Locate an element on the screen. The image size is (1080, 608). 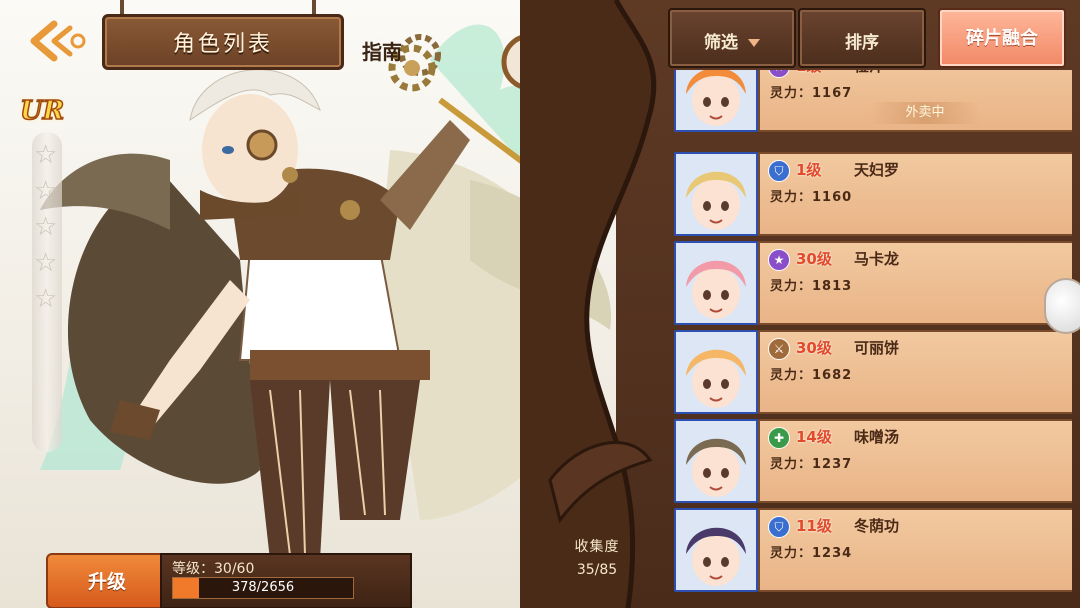
filter-label-row: 筛选 is located at coordinates (732, 40).